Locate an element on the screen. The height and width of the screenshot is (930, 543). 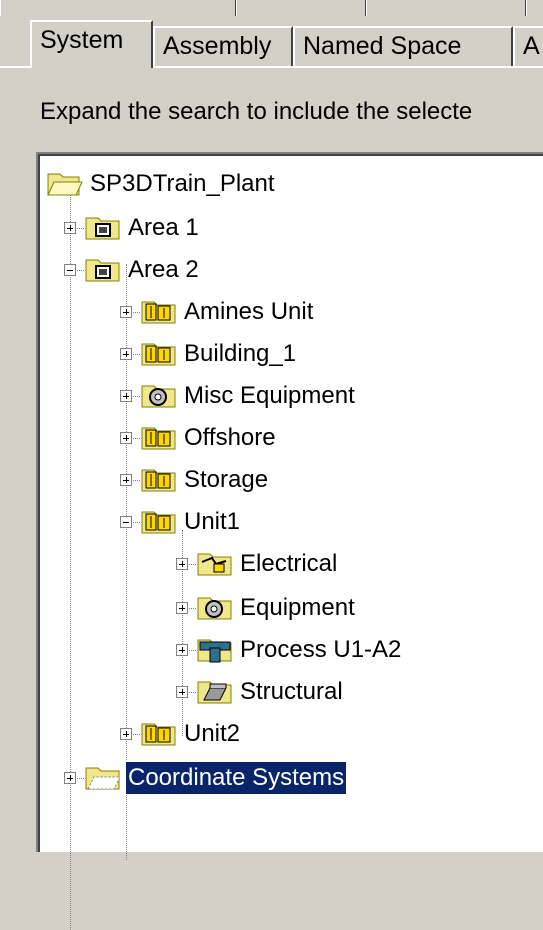
tab-label: Named Space is located at coordinates (382, 46).